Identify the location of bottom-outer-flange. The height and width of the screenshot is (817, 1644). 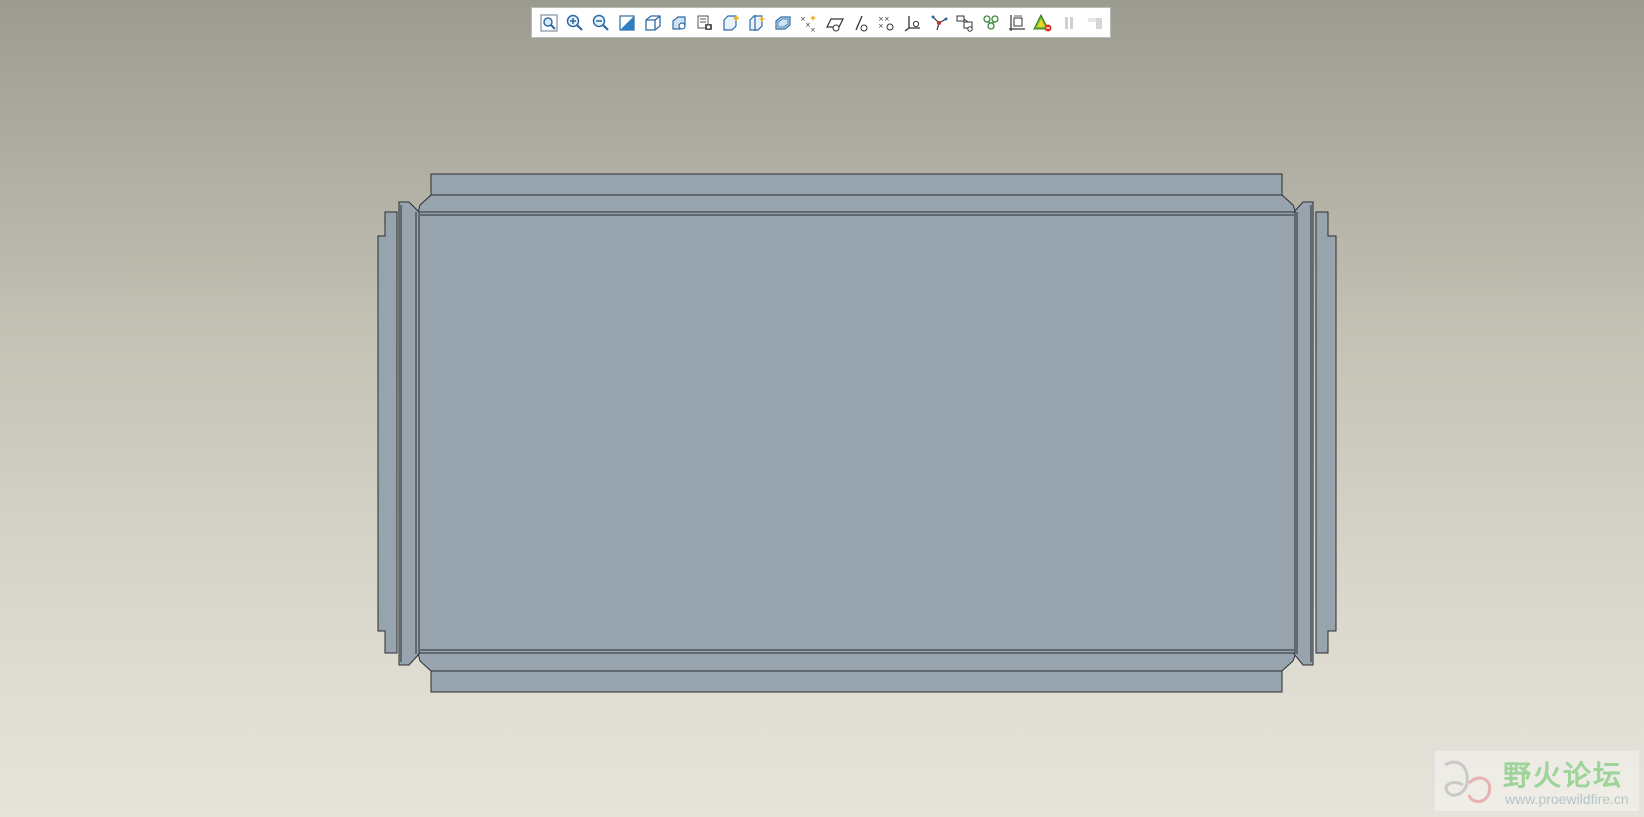
(857, 672).